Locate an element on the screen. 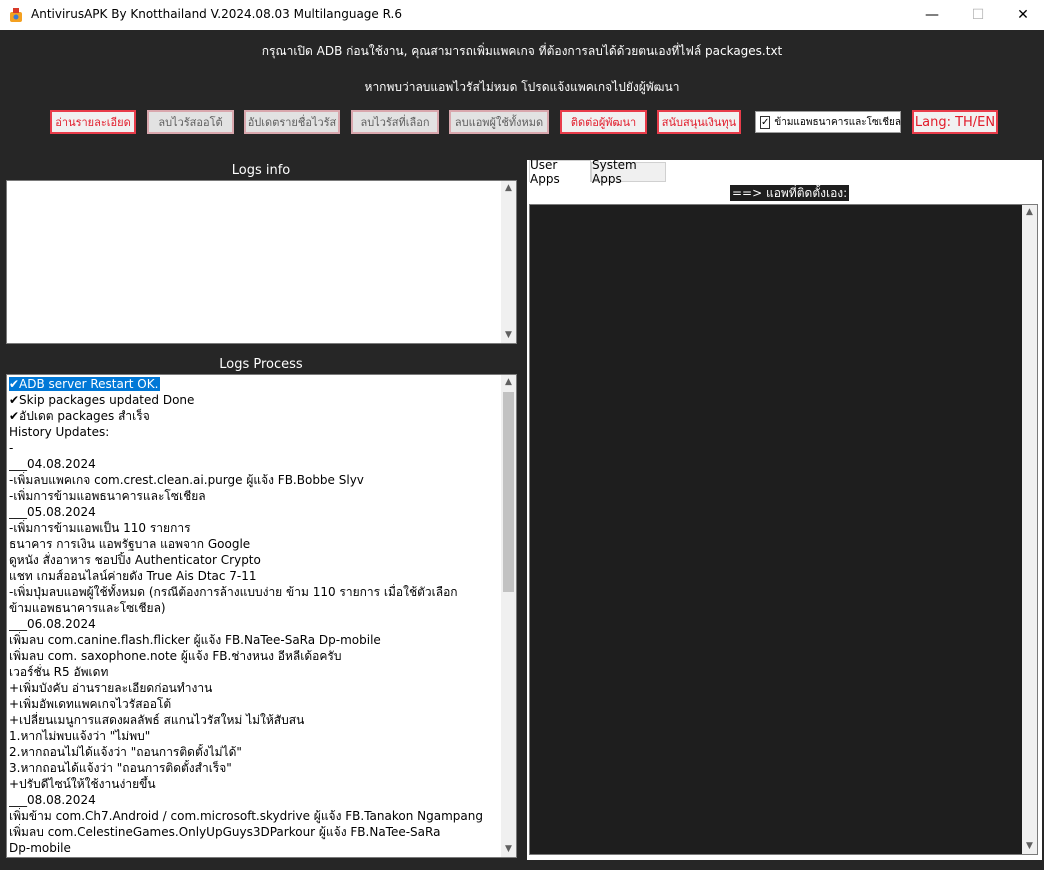 Image resolution: width=1044 pixels, height=870 pixels. log-line-text: - is located at coordinates (11, 448).